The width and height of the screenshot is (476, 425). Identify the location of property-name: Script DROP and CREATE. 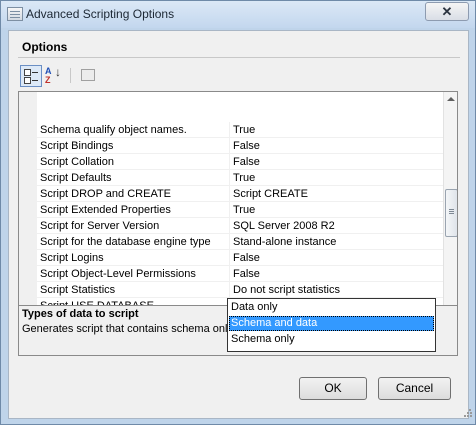
(106, 194).